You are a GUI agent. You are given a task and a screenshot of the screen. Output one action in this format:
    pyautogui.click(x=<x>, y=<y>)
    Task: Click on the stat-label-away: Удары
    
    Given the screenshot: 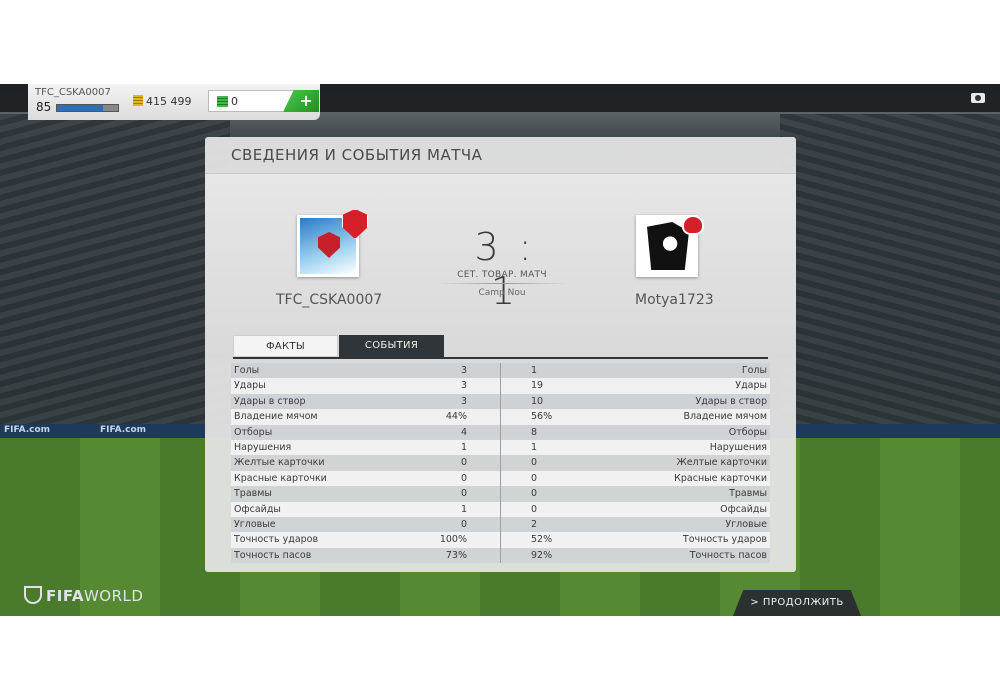 What is the action you would take?
    pyautogui.click(x=751, y=386)
    